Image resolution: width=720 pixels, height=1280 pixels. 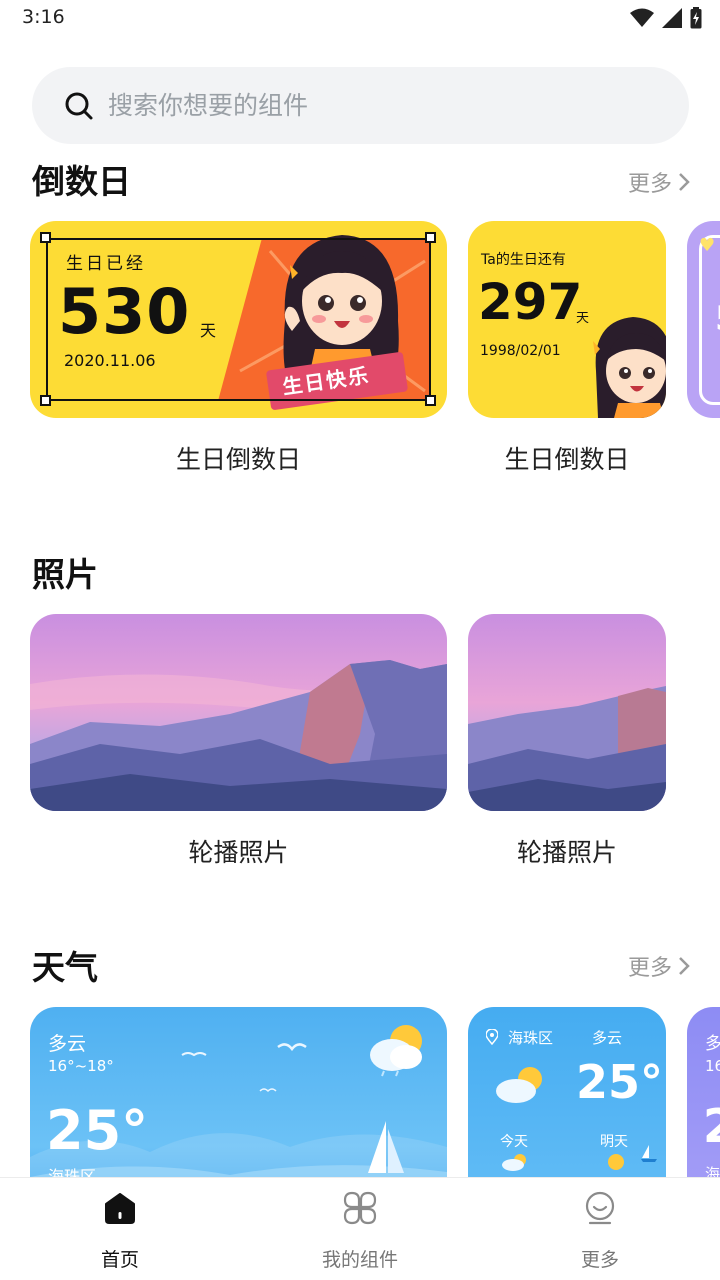 What do you see at coordinates (514, 1142) in the screenshot?
I see `weather-today-label: 今天` at bounding box center [514, 1142].